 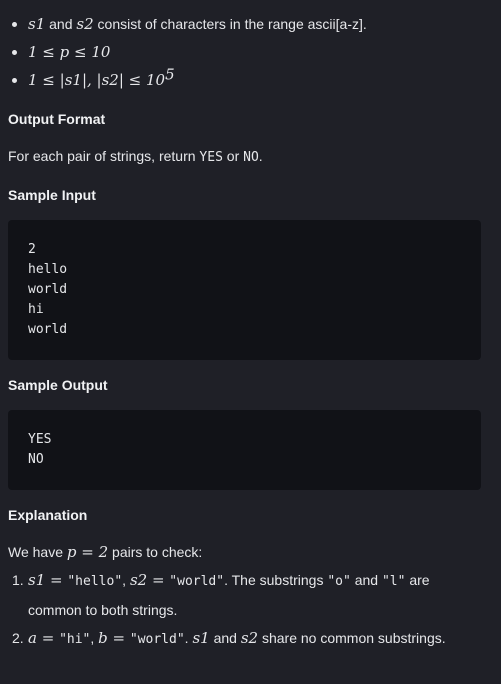 What do you see at coordinates (170, 74) in the screenshot?
I see `math-exponent: 5` at bounding box center [170, 74].